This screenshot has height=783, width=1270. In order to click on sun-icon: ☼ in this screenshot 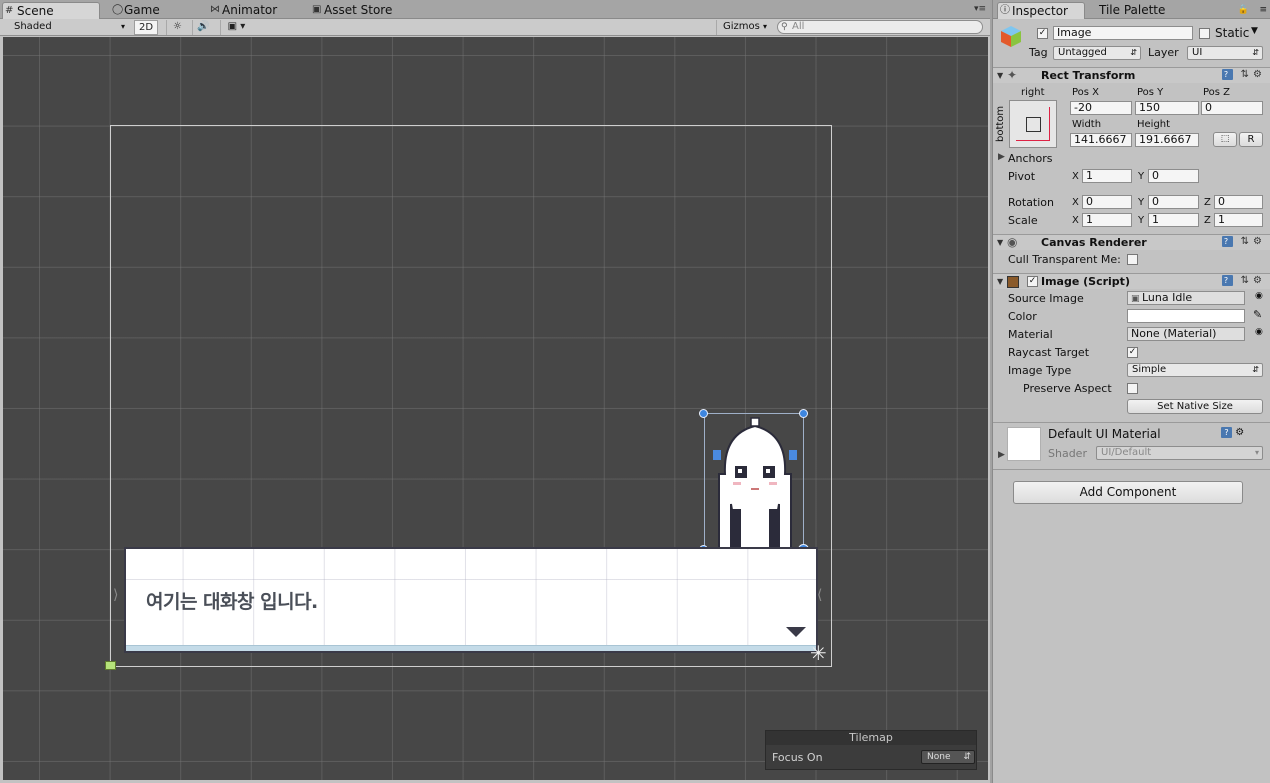, I will do `click(177, 26)`.